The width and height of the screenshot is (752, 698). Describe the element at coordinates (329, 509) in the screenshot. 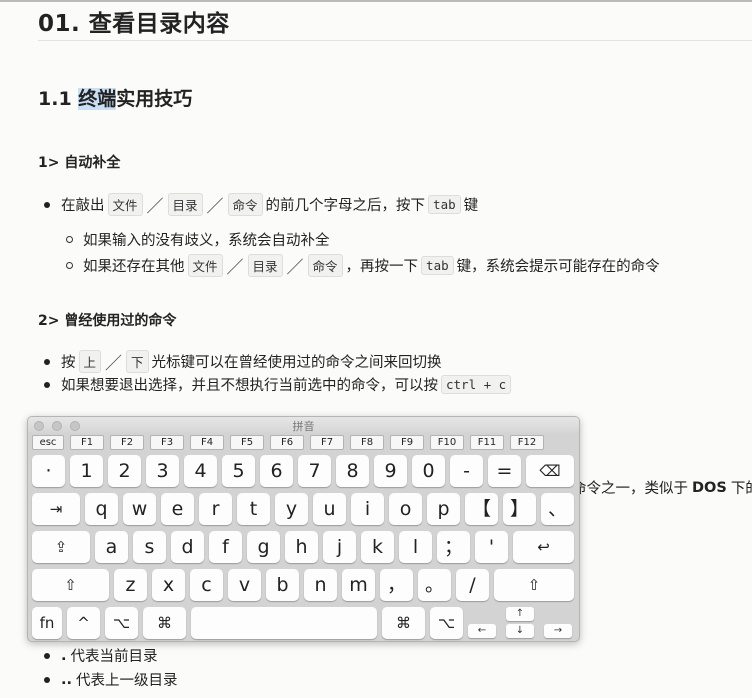

I see `key-u: u` at that location.